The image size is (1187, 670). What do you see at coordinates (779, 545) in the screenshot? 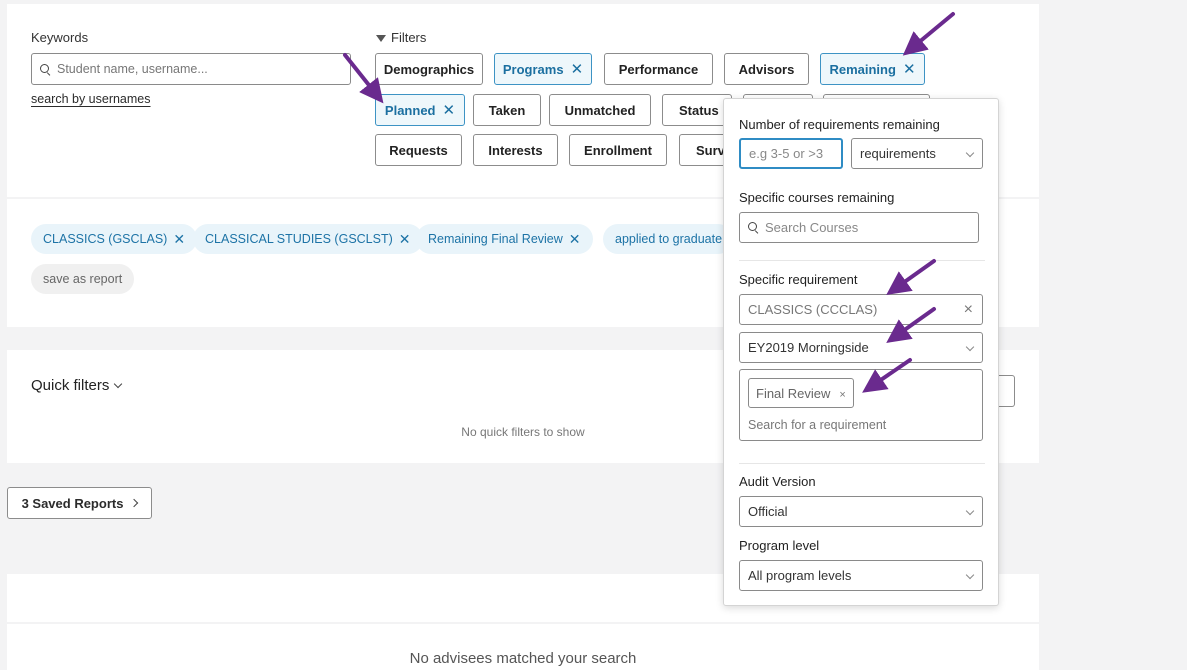
I see `program-level-label: Program level` at bounding box center [779, 545].